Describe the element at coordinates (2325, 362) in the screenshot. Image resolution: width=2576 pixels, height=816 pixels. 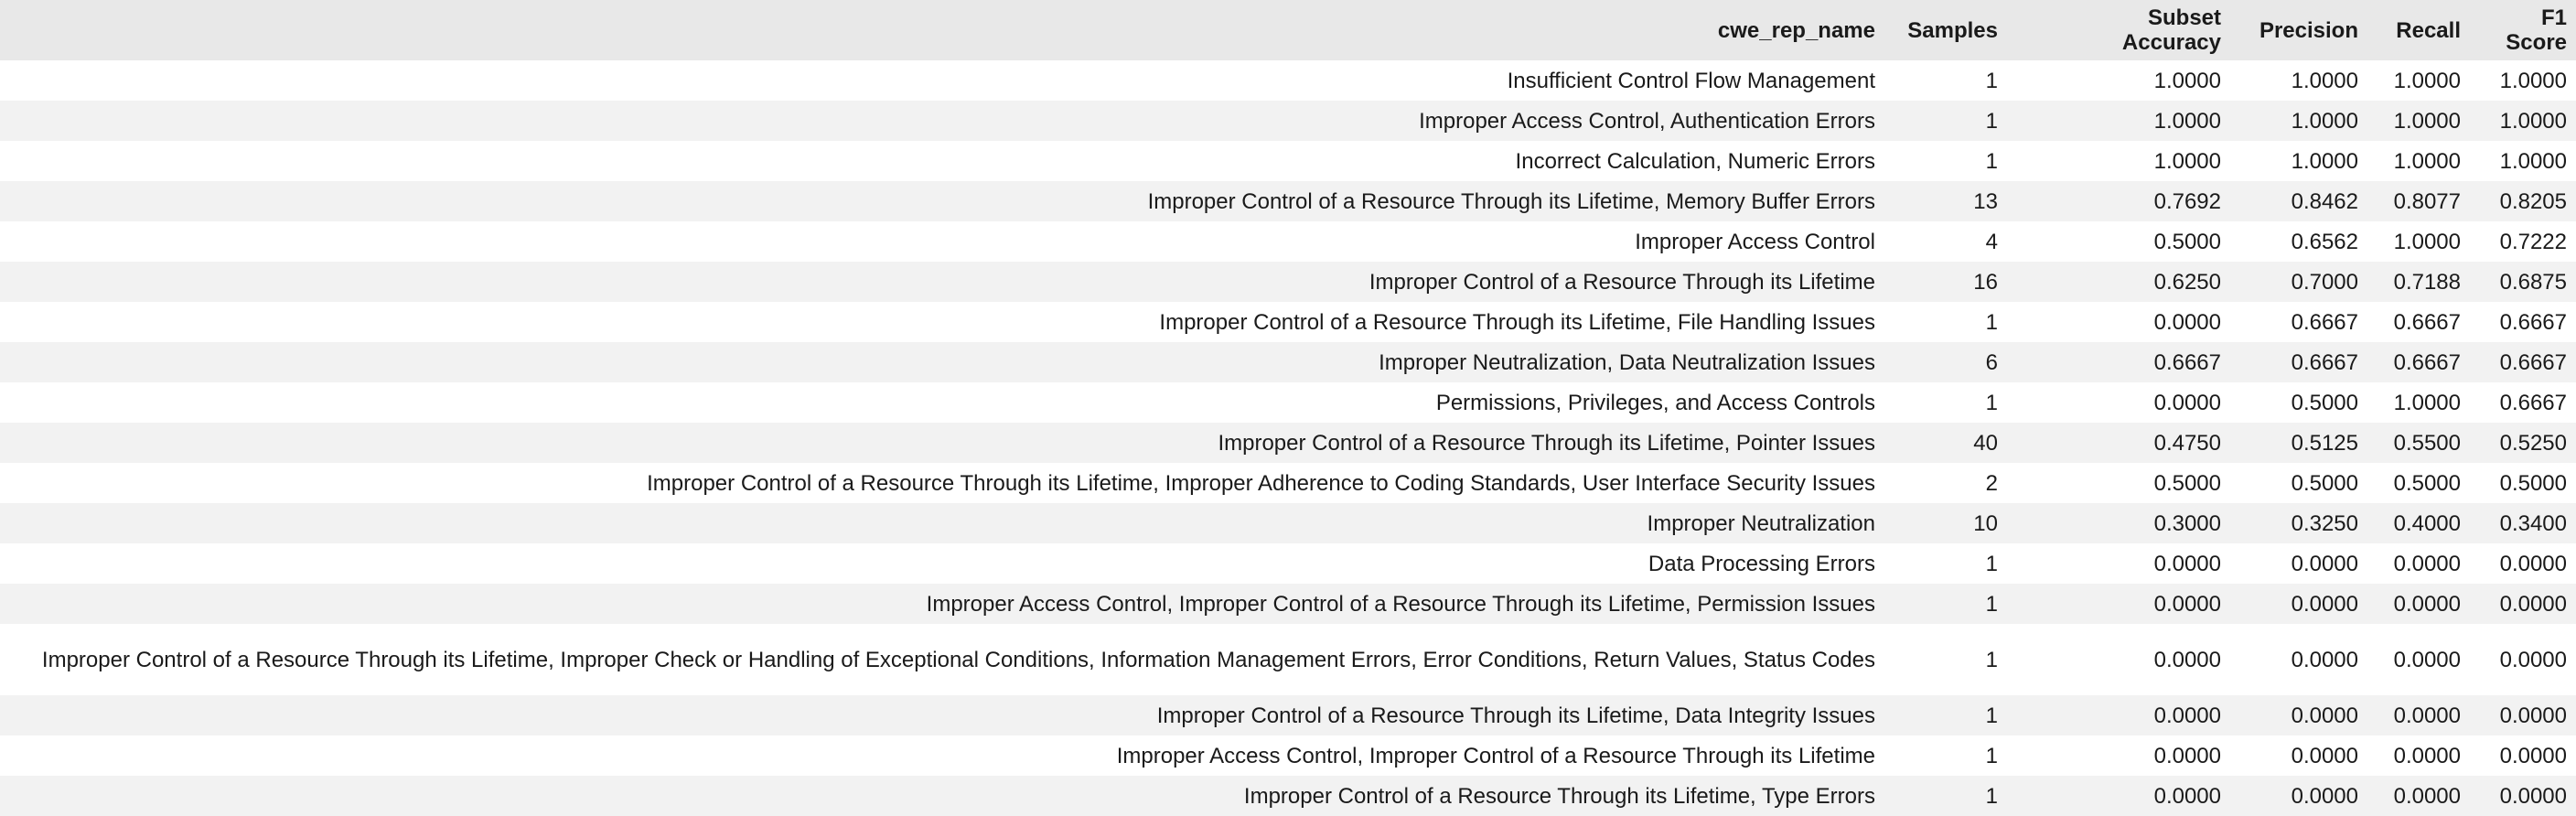
I see `cell-precision: 0.6667` at that location.